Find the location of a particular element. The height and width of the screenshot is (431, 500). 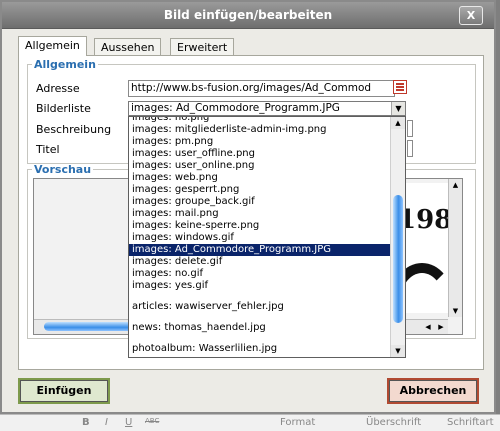

dropdown-option: images: keine-sperre.png is located at coordinates (259, 226).